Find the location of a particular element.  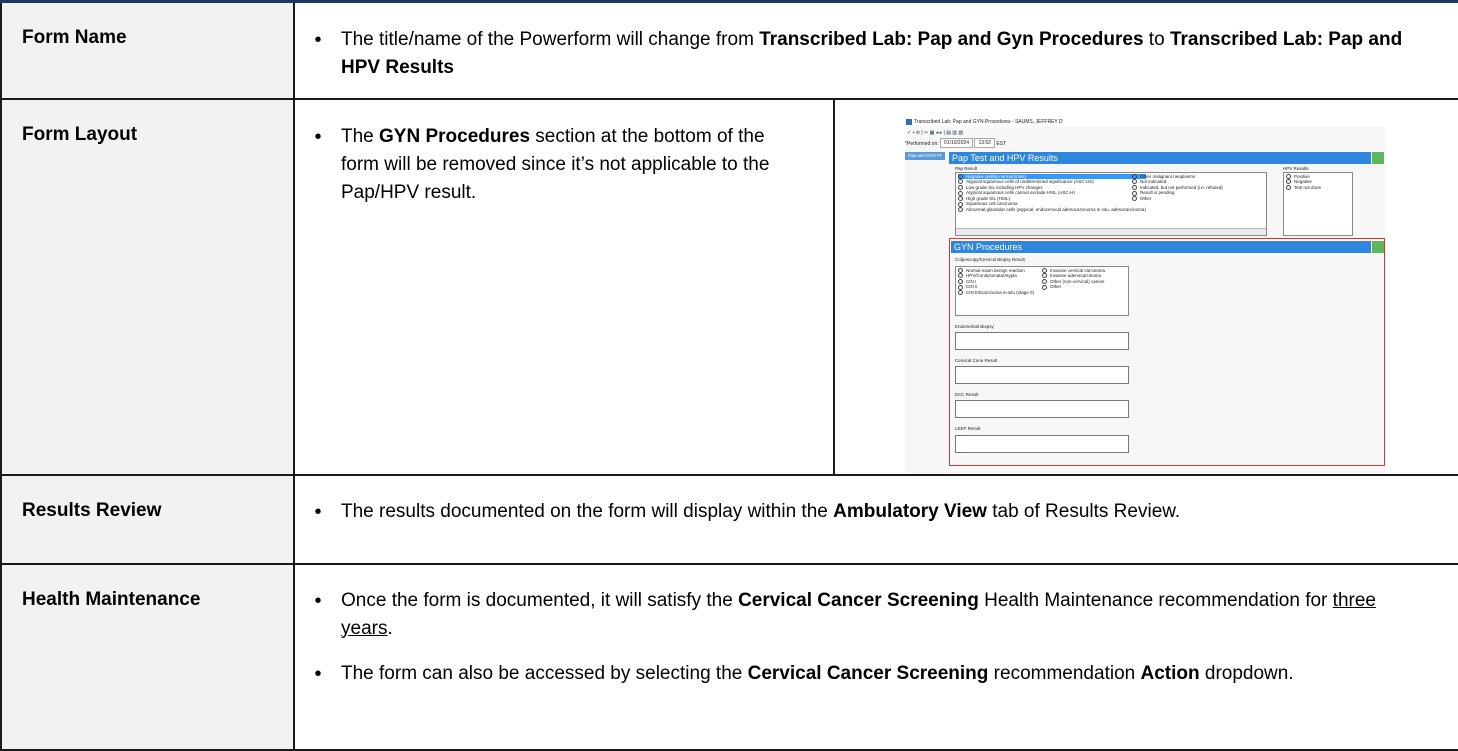

hpv-options: Positive Negative Test not done is located at coordinates (1318, 182).